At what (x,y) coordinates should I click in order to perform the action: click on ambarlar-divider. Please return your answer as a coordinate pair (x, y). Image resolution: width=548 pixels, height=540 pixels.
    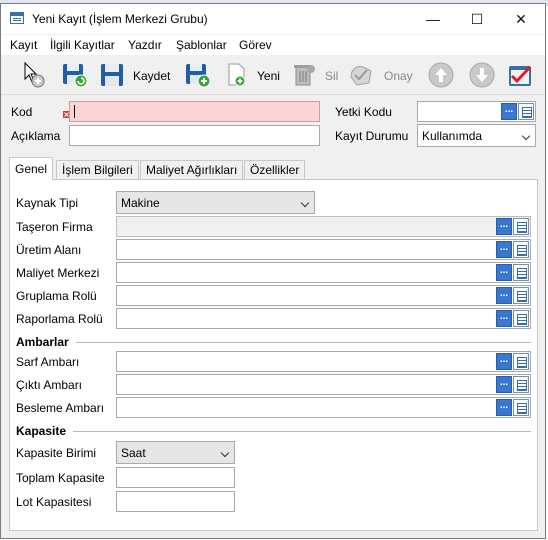
    Looking at the image, I should click on (303, 342).